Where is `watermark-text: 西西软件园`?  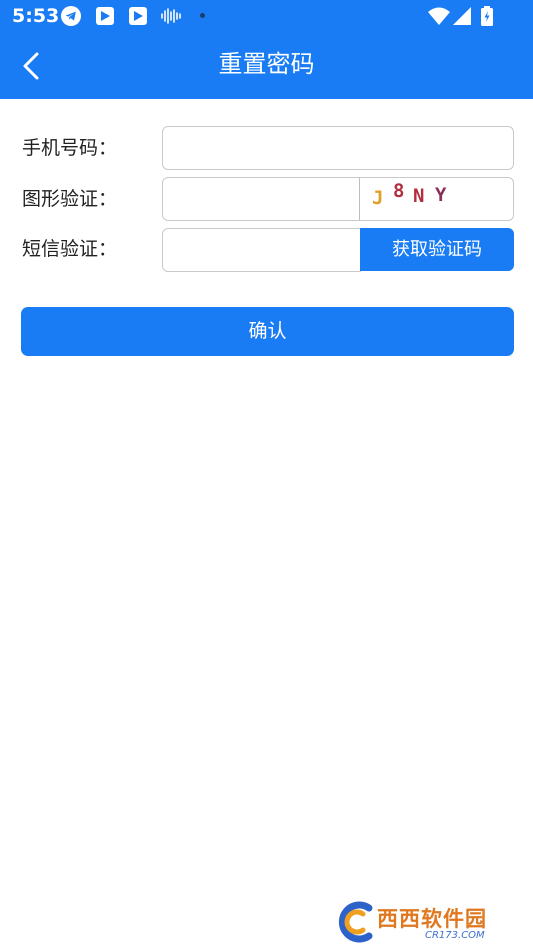 watermark-text: 西西软件园 is located at coordinates (432, 919).